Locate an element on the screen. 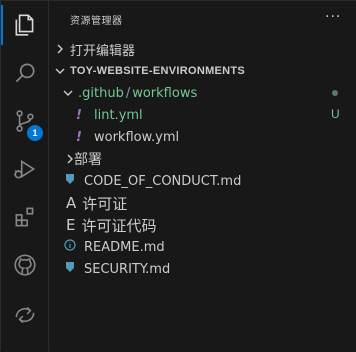 The width and height of the screenshot is (356, 352). tree-file-license: A 许可证 is located at coordinates (203, 203).